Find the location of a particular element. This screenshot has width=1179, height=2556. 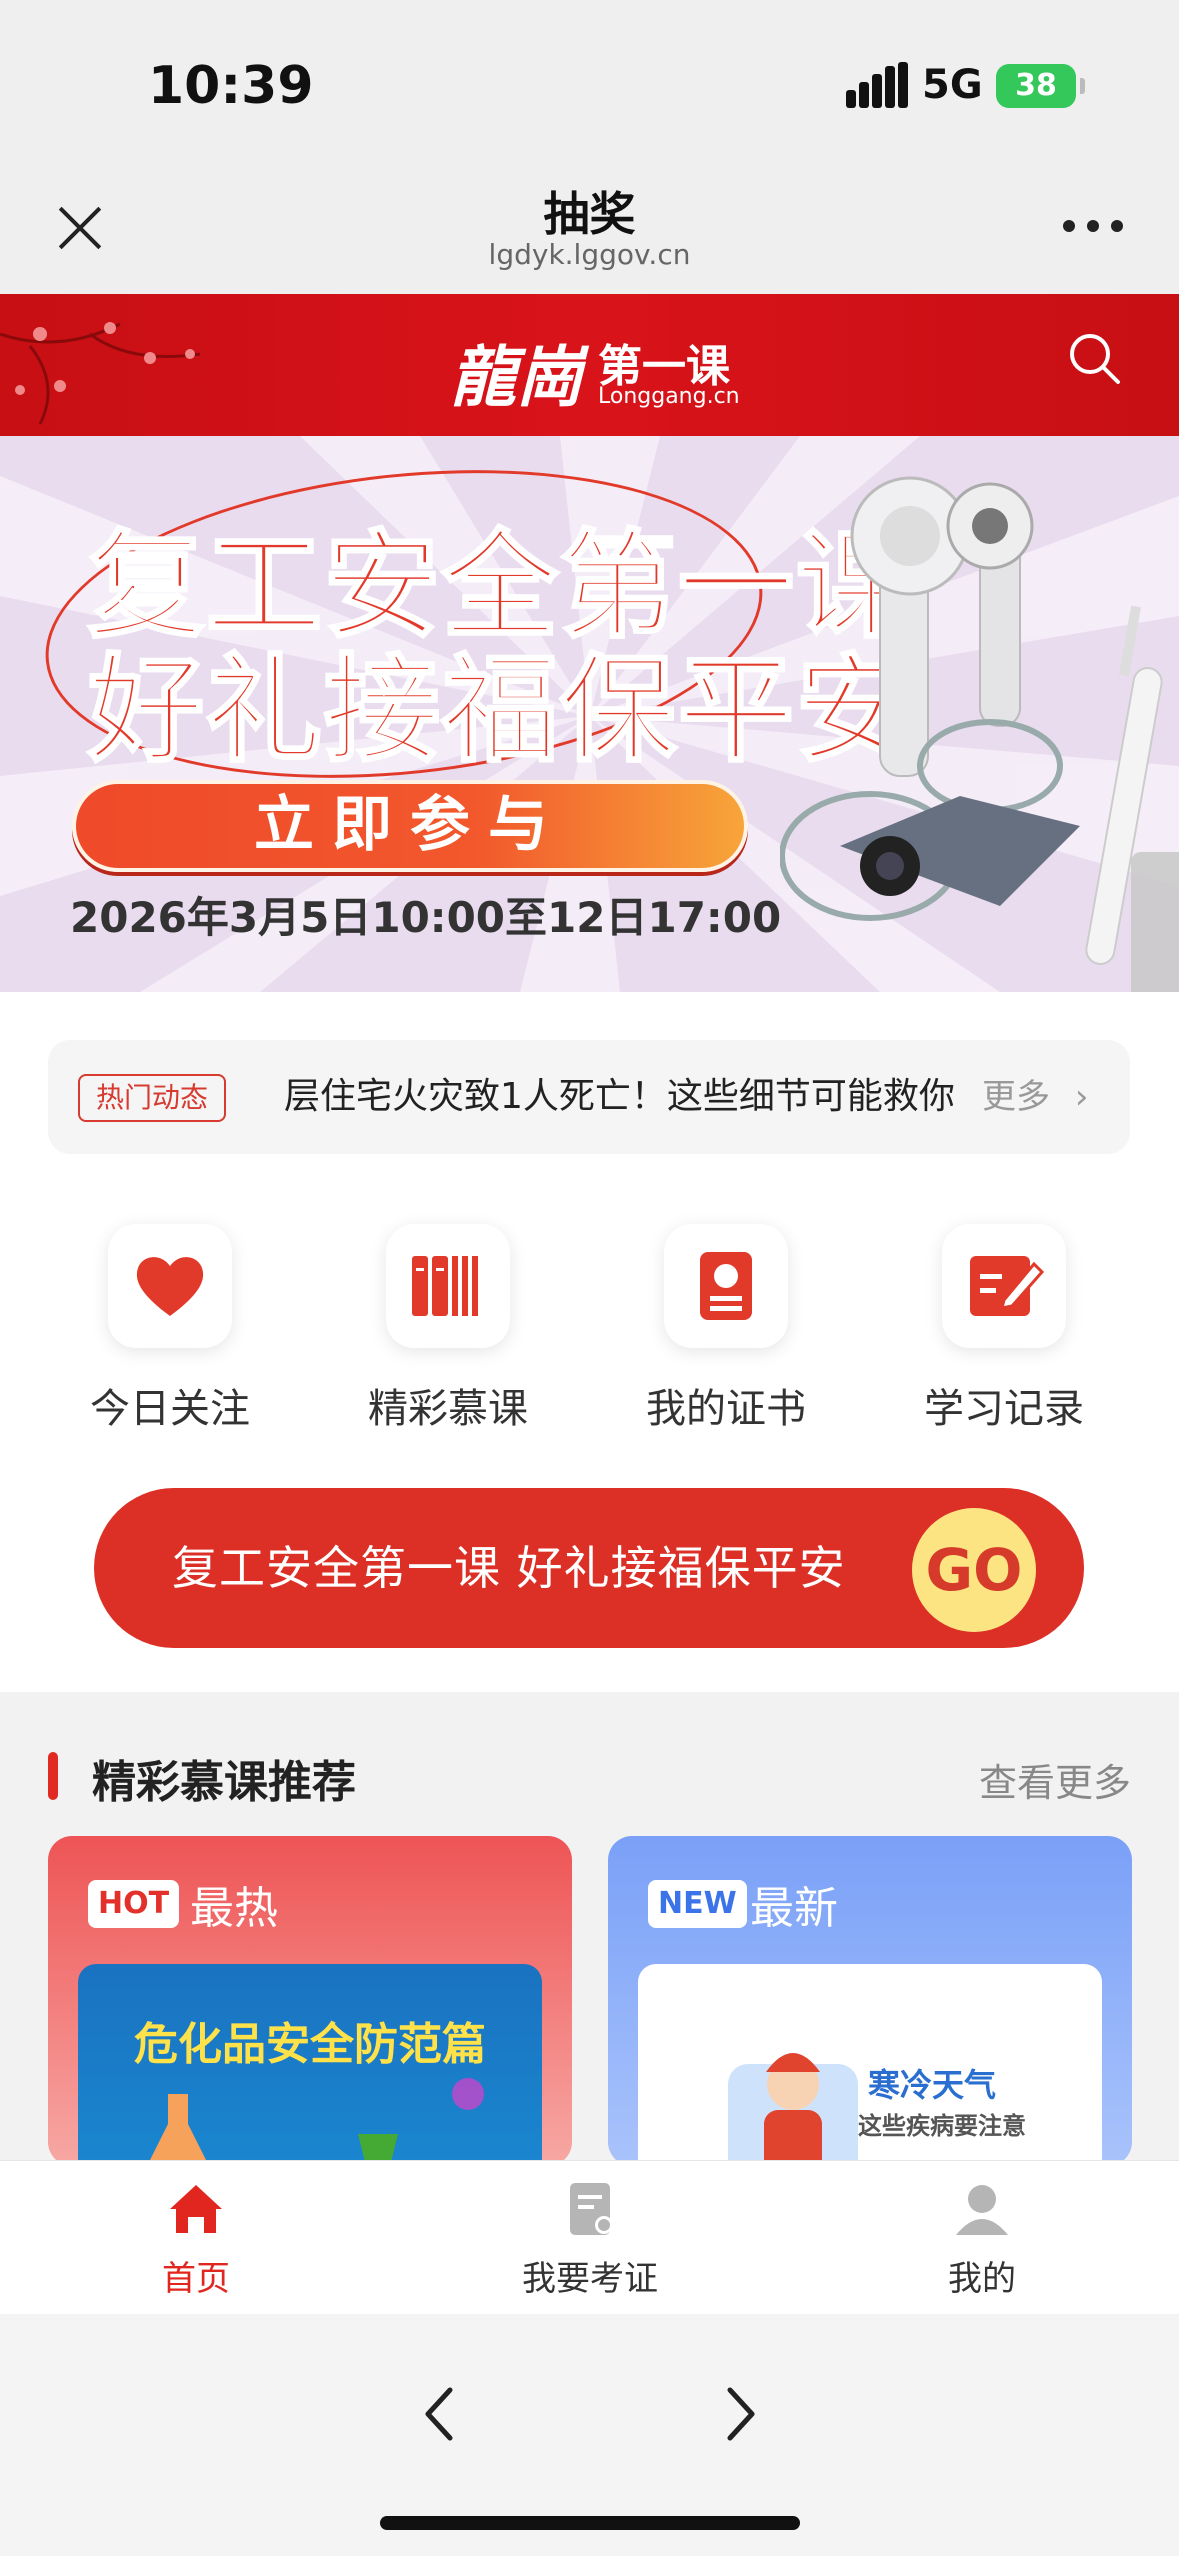

view-more-link: 查看更多 is located at coordinates (1055, 1779).